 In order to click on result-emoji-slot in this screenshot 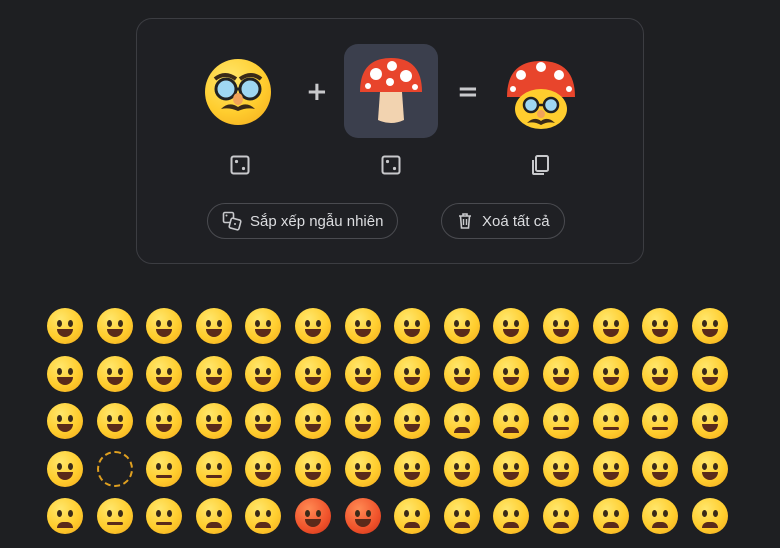, I will do `click(541, 95)`.